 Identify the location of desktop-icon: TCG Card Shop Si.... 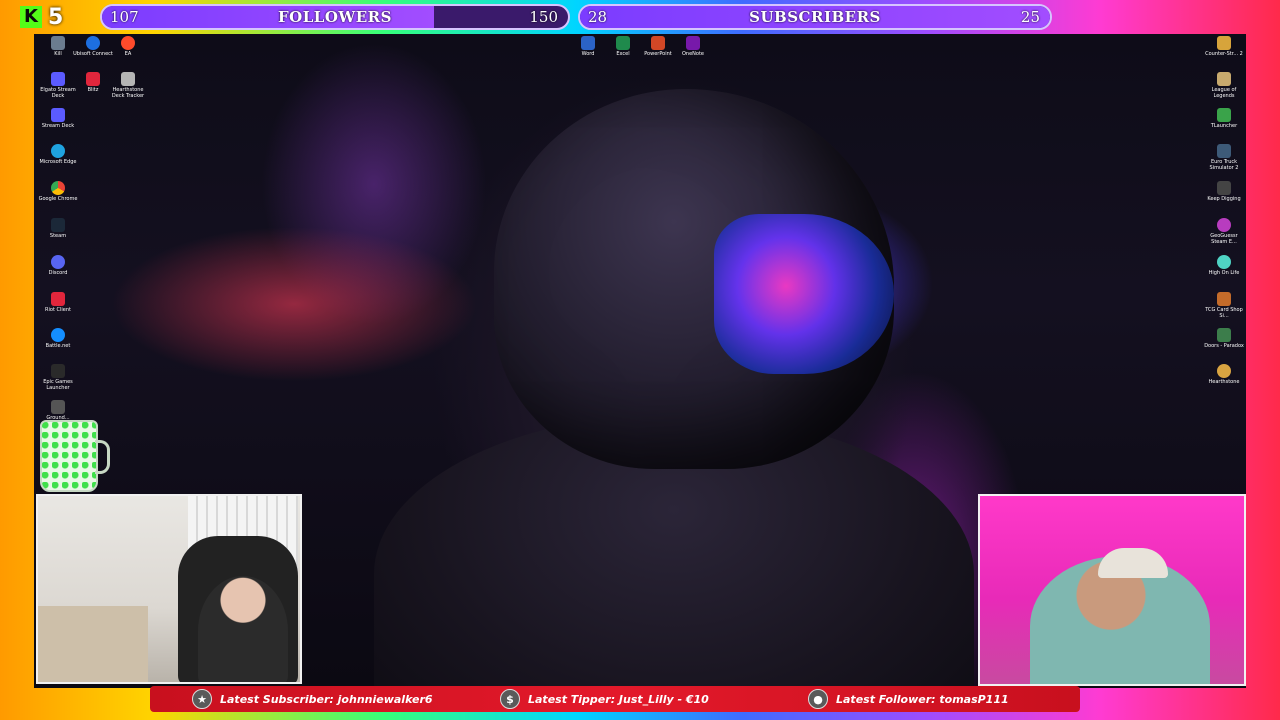
(1224, 305).